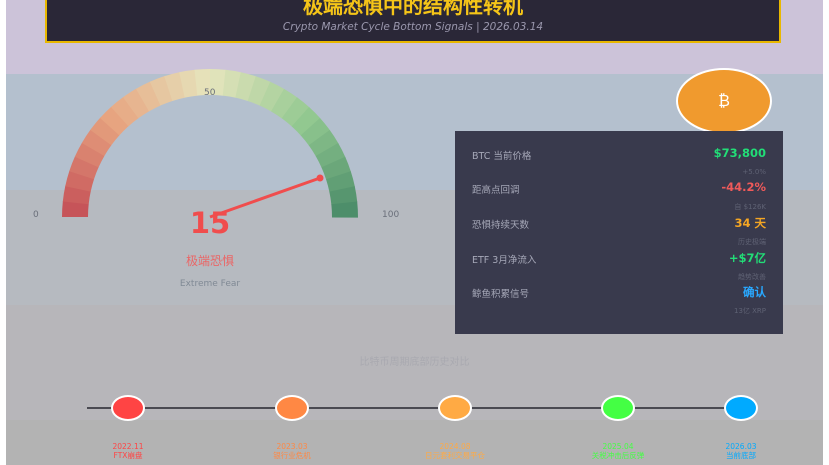 Image resolution: width=829 pixels, height=465 pixels. I want to click on timeline-event: 2023.03 银行业危机, so click(292, 451).